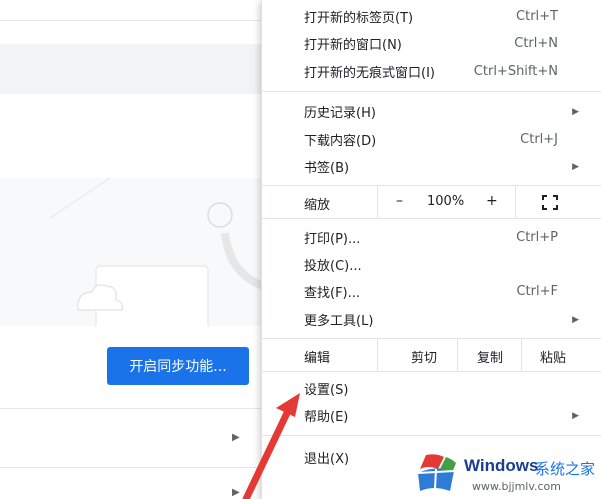 The width and height of the screenshot is (601, 499). I want to click on edit-row: 编辑 剪切 复制 粘贴, so click(431, 355).